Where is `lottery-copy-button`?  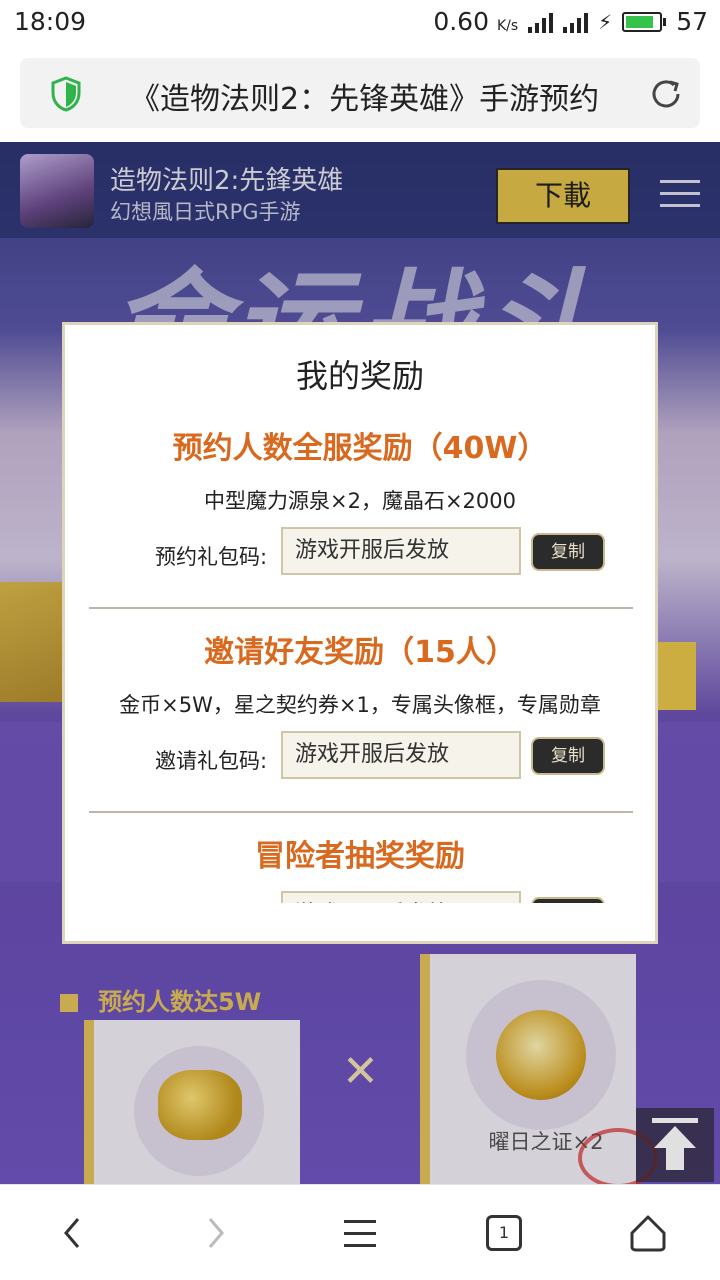
lottery-copy-button is located at coordinates (568, 900).